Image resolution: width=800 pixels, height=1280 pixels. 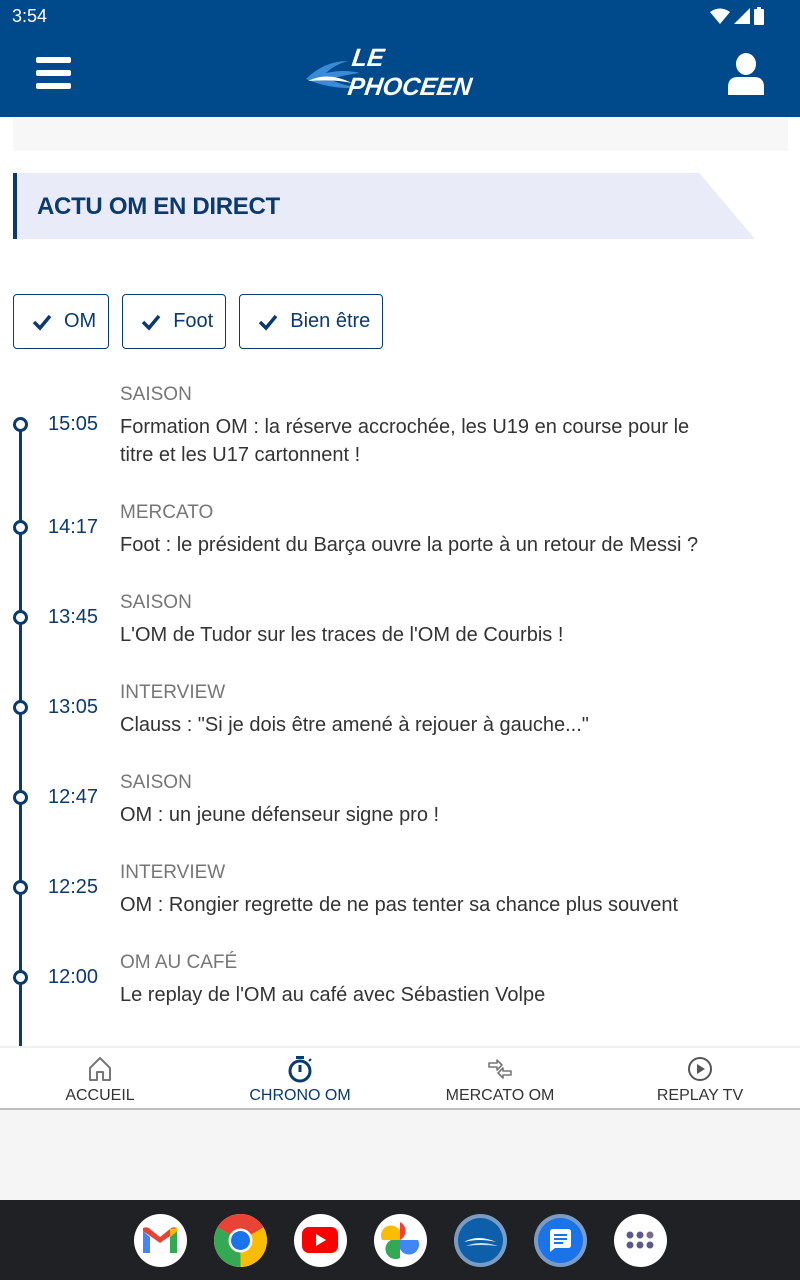 What do you see at coordinates (700, 1069) in the screenshot?
I see `play-circle-icon` at bounding box center [700, 1069].